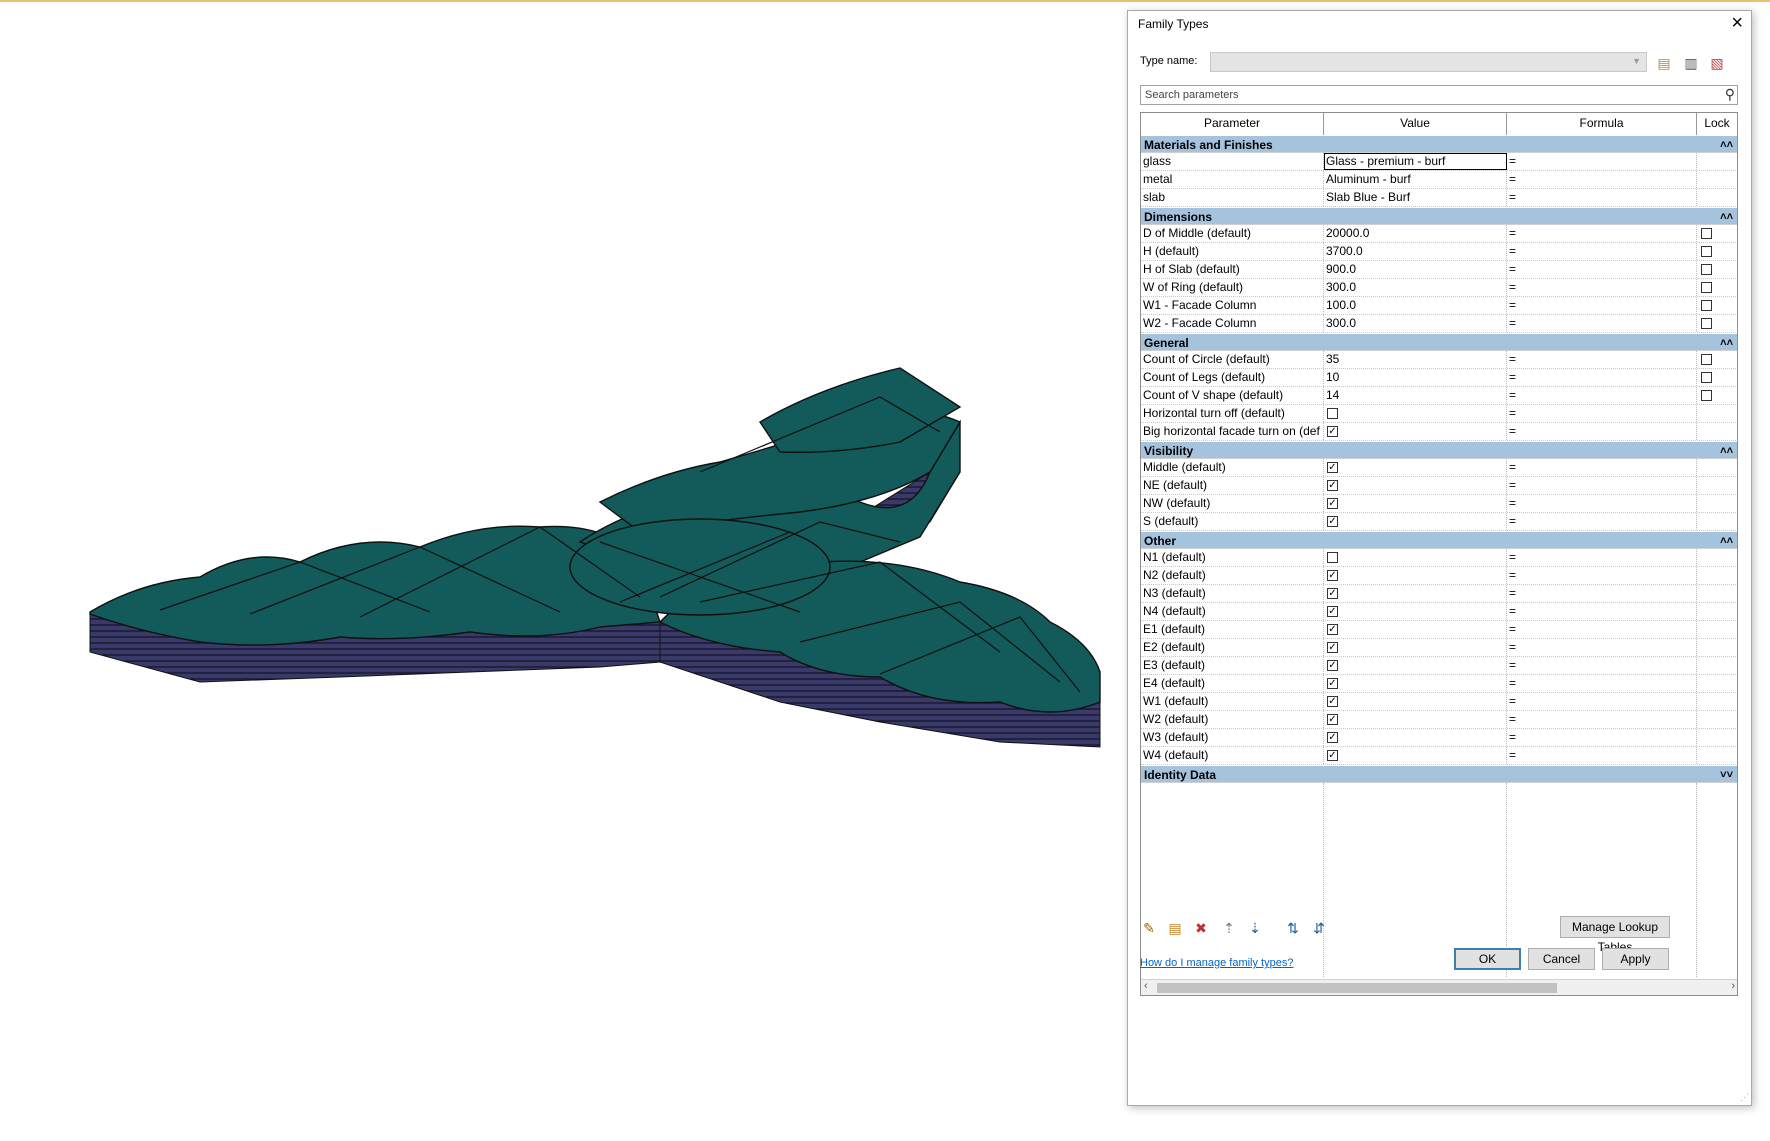 This screenshot has height=1141, width=1770. Describe the element at coordinates (1744, 1097) in the screenshot. I see `resize-grip-icon: ⋰` at that location.